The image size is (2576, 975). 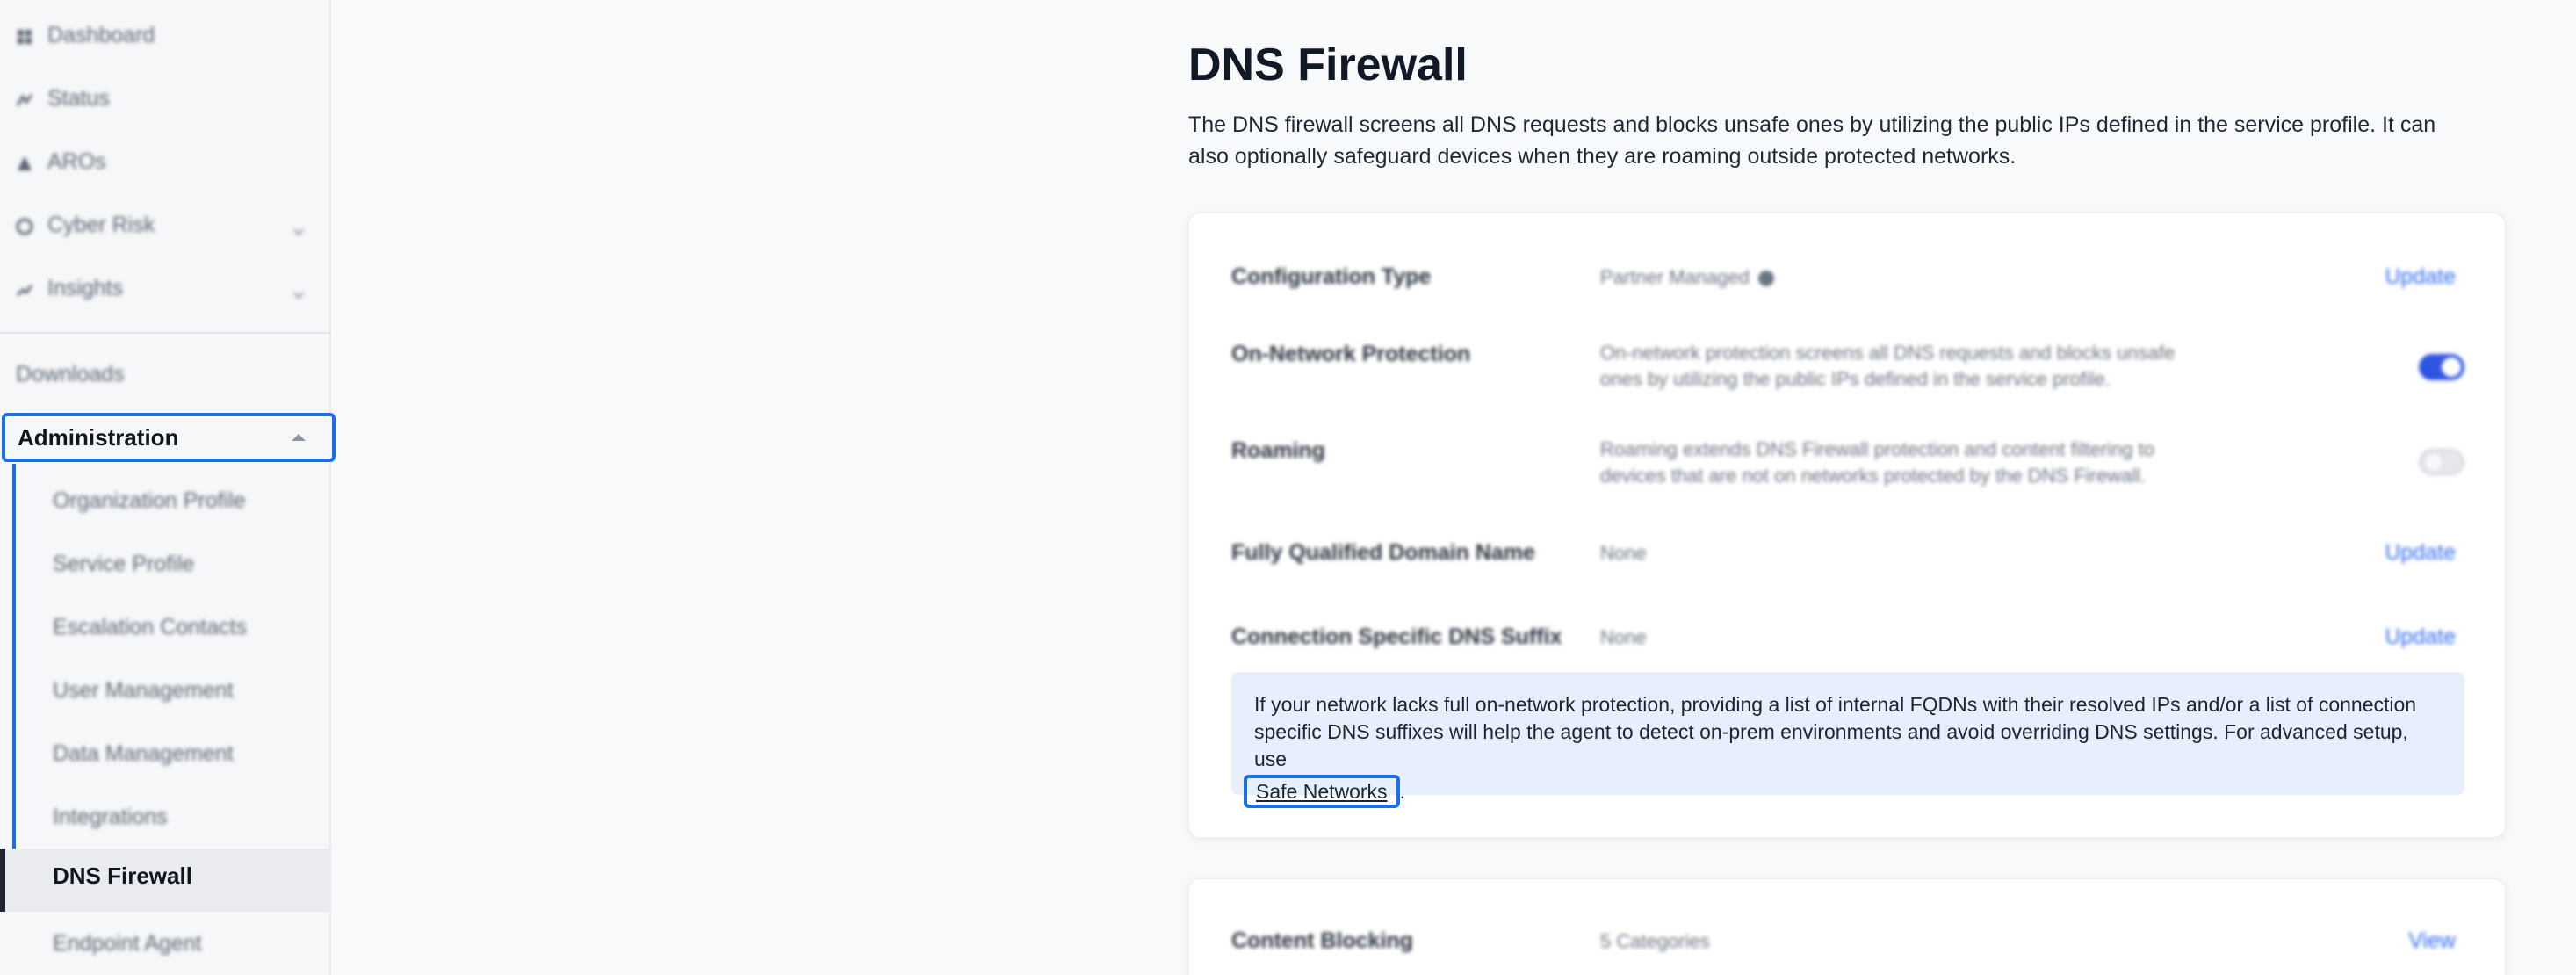 What do you see at coordinates (2420, 277) in the screenshot?
I see `configuration-type-update-button: Update` at bounding box center [2420, 277].